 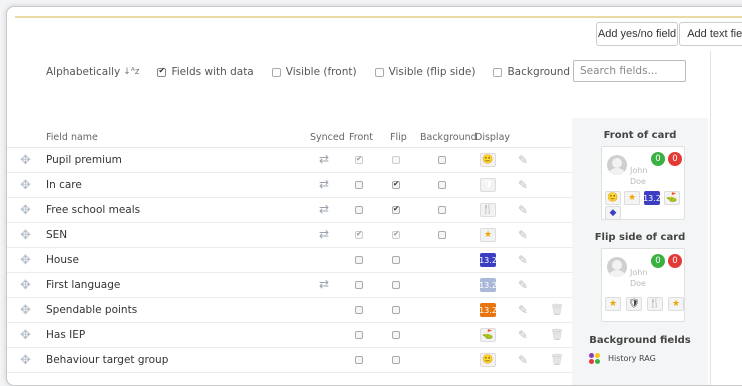 I want to click on flip-side-title: Flip side of card, so click(x=640, y=237).